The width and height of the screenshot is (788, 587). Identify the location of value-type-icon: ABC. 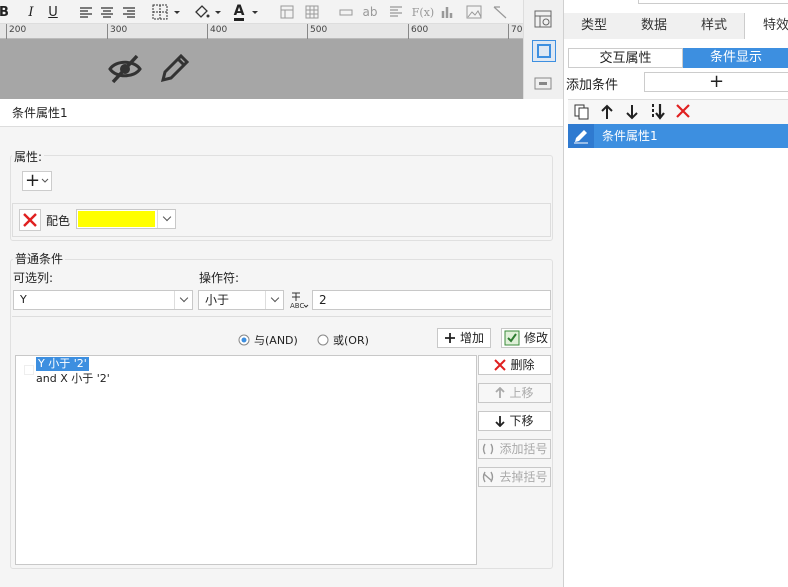
(299, 301).